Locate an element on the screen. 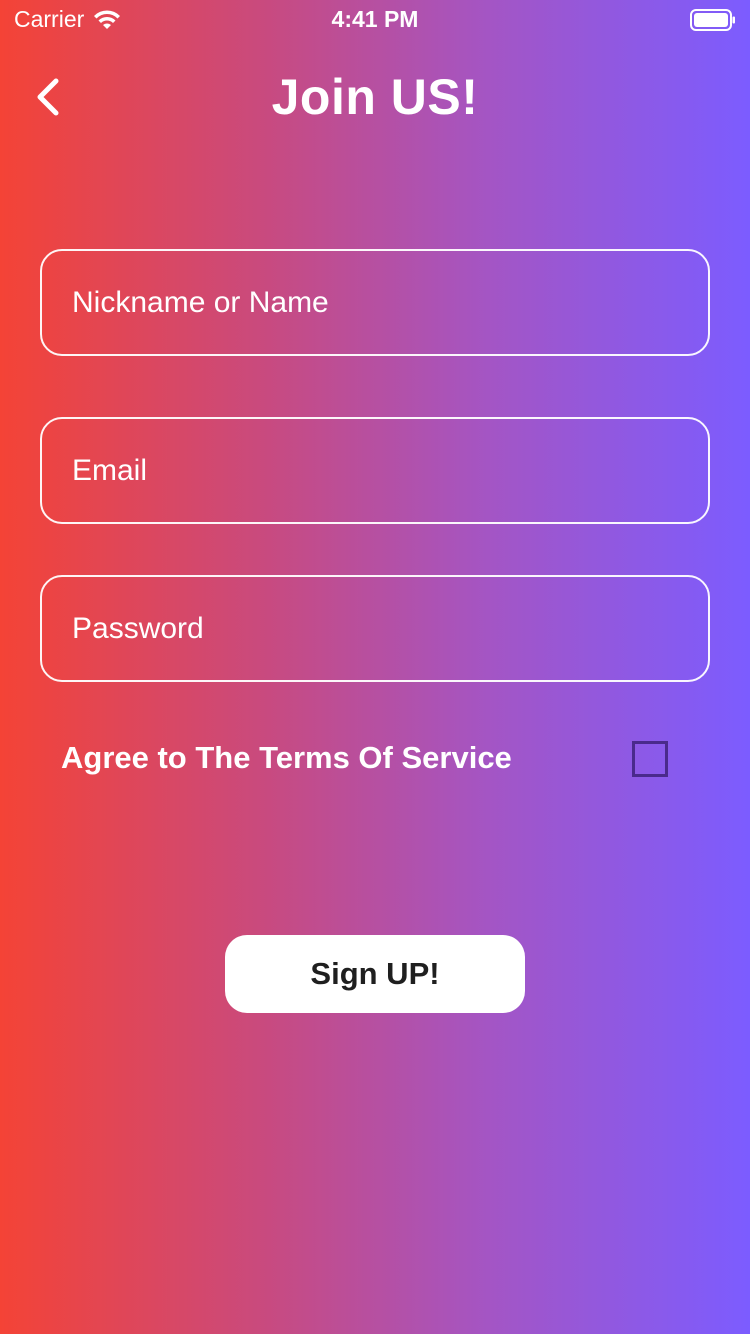 The width and height of the screenshot is (750, 1334). password-field is located at coordinates (375, 628).